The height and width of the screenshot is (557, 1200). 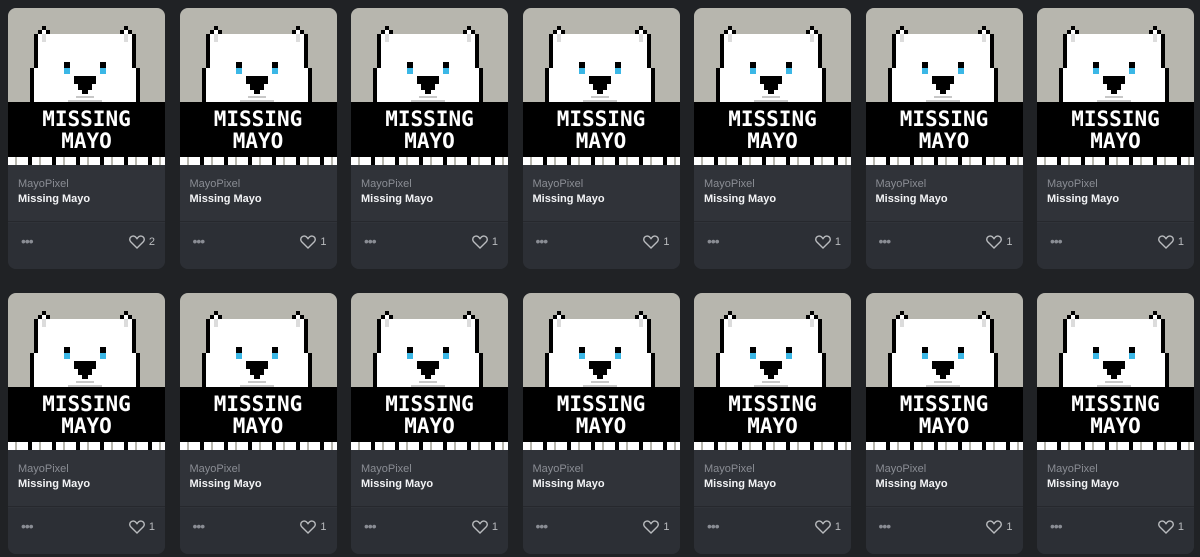 I want to click on like-button: 2, so click(x=141, y=242).